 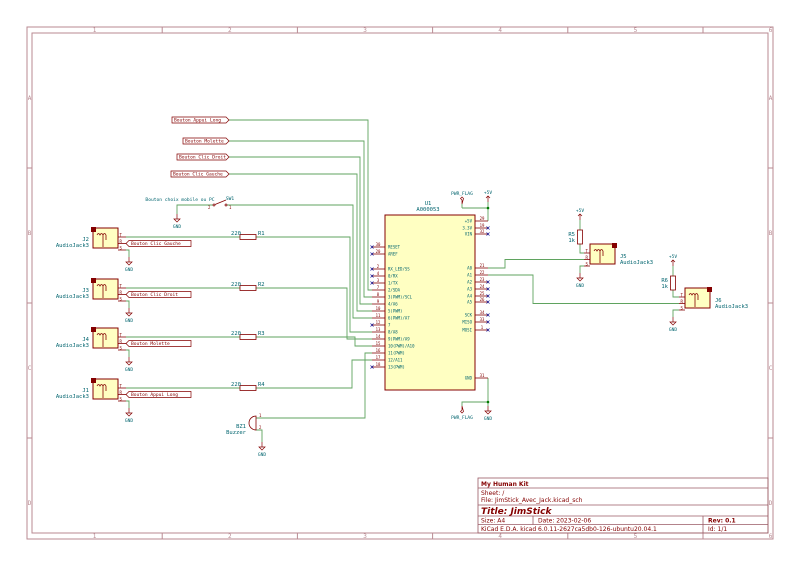 I want to click on revision: Rev: 0.1, so click(x=722, y=521).